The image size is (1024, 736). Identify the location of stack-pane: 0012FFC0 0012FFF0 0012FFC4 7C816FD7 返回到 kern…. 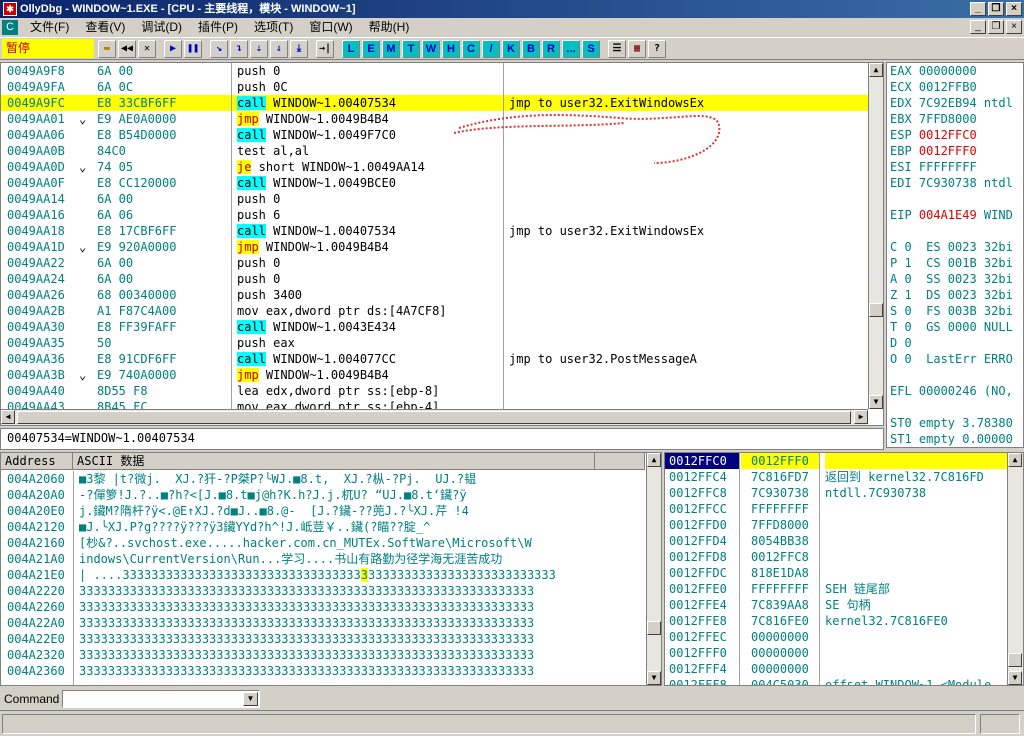
(844, 569).